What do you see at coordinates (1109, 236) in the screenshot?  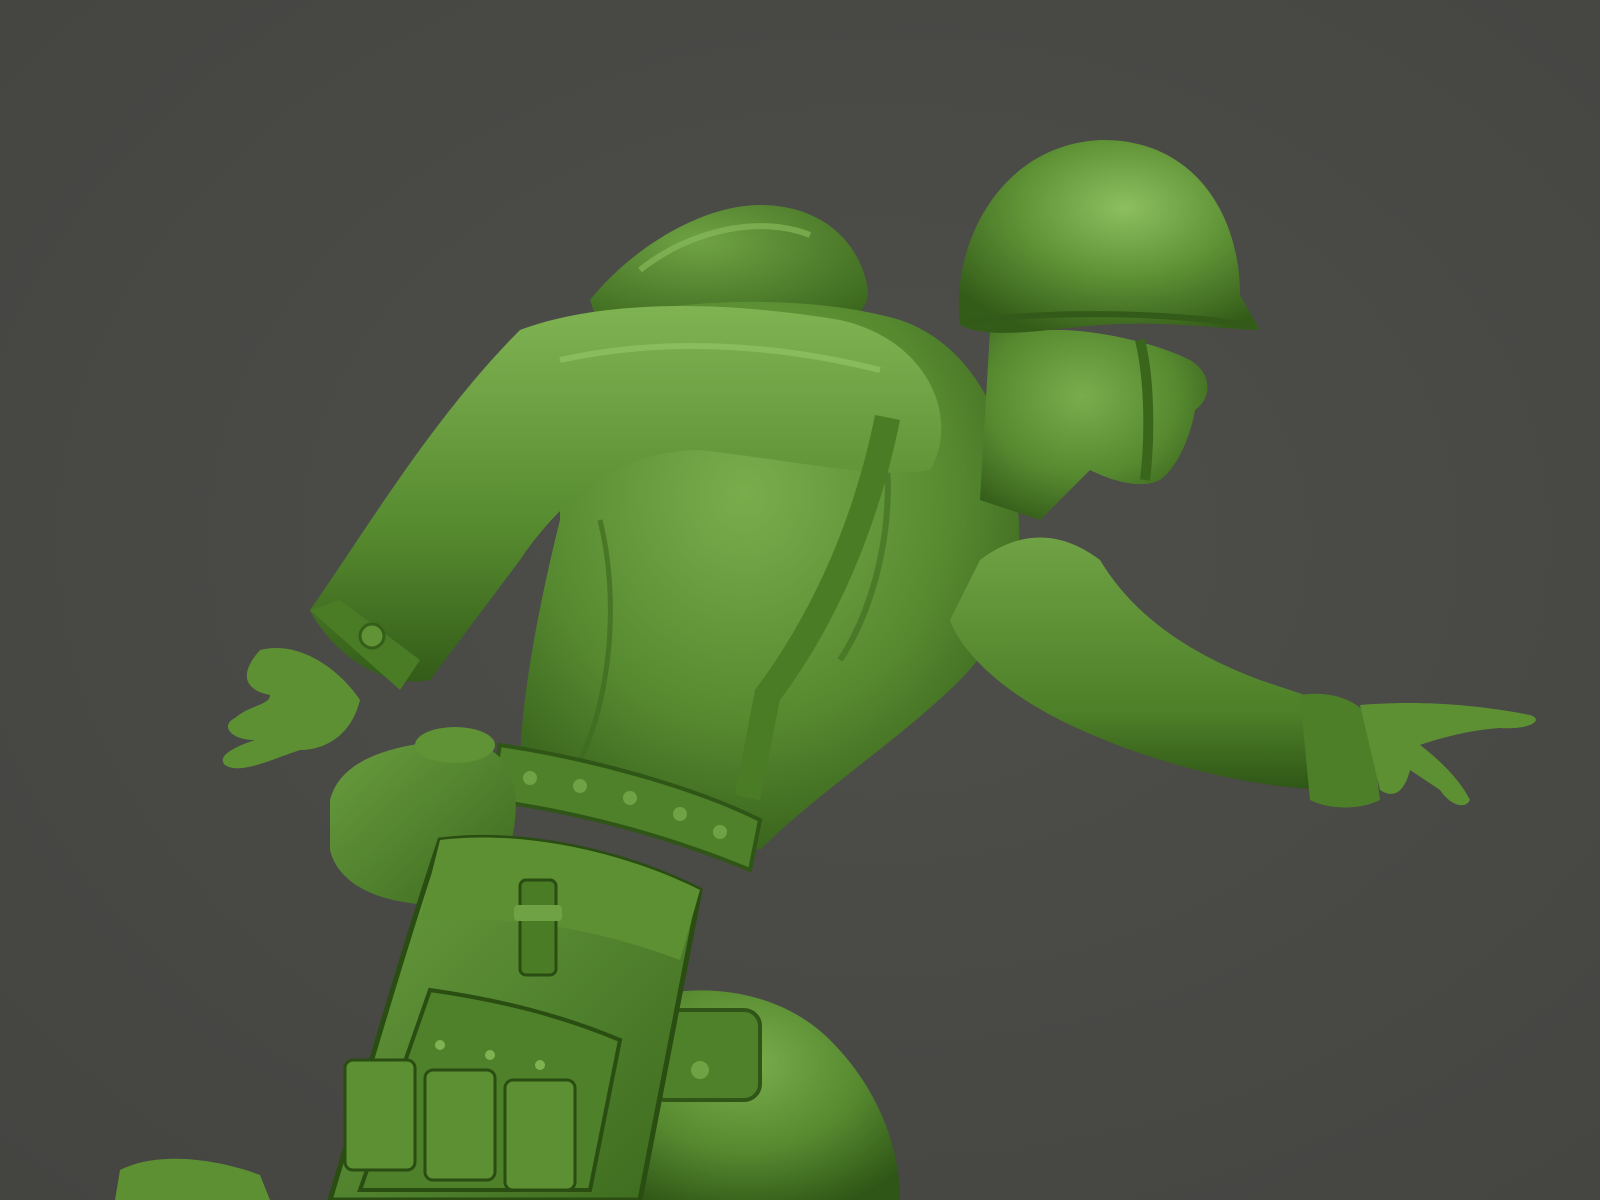 I see `helmet-icon` at bounding box center [1109, 236].